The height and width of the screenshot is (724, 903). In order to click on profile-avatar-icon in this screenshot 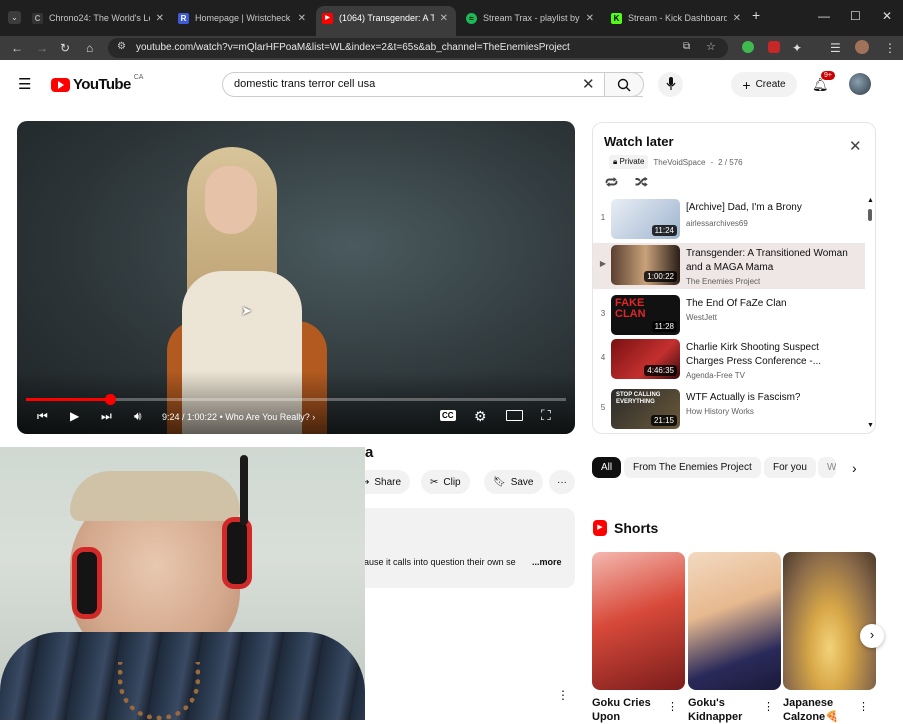, I will do `click(862, 47)`.